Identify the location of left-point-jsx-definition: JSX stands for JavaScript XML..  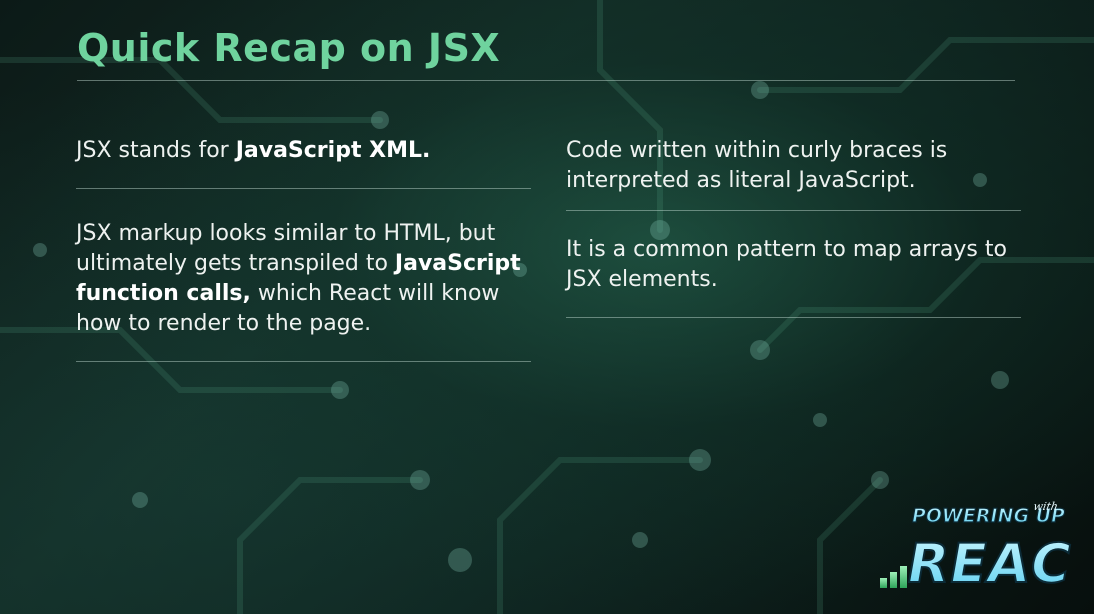
(303, 151).